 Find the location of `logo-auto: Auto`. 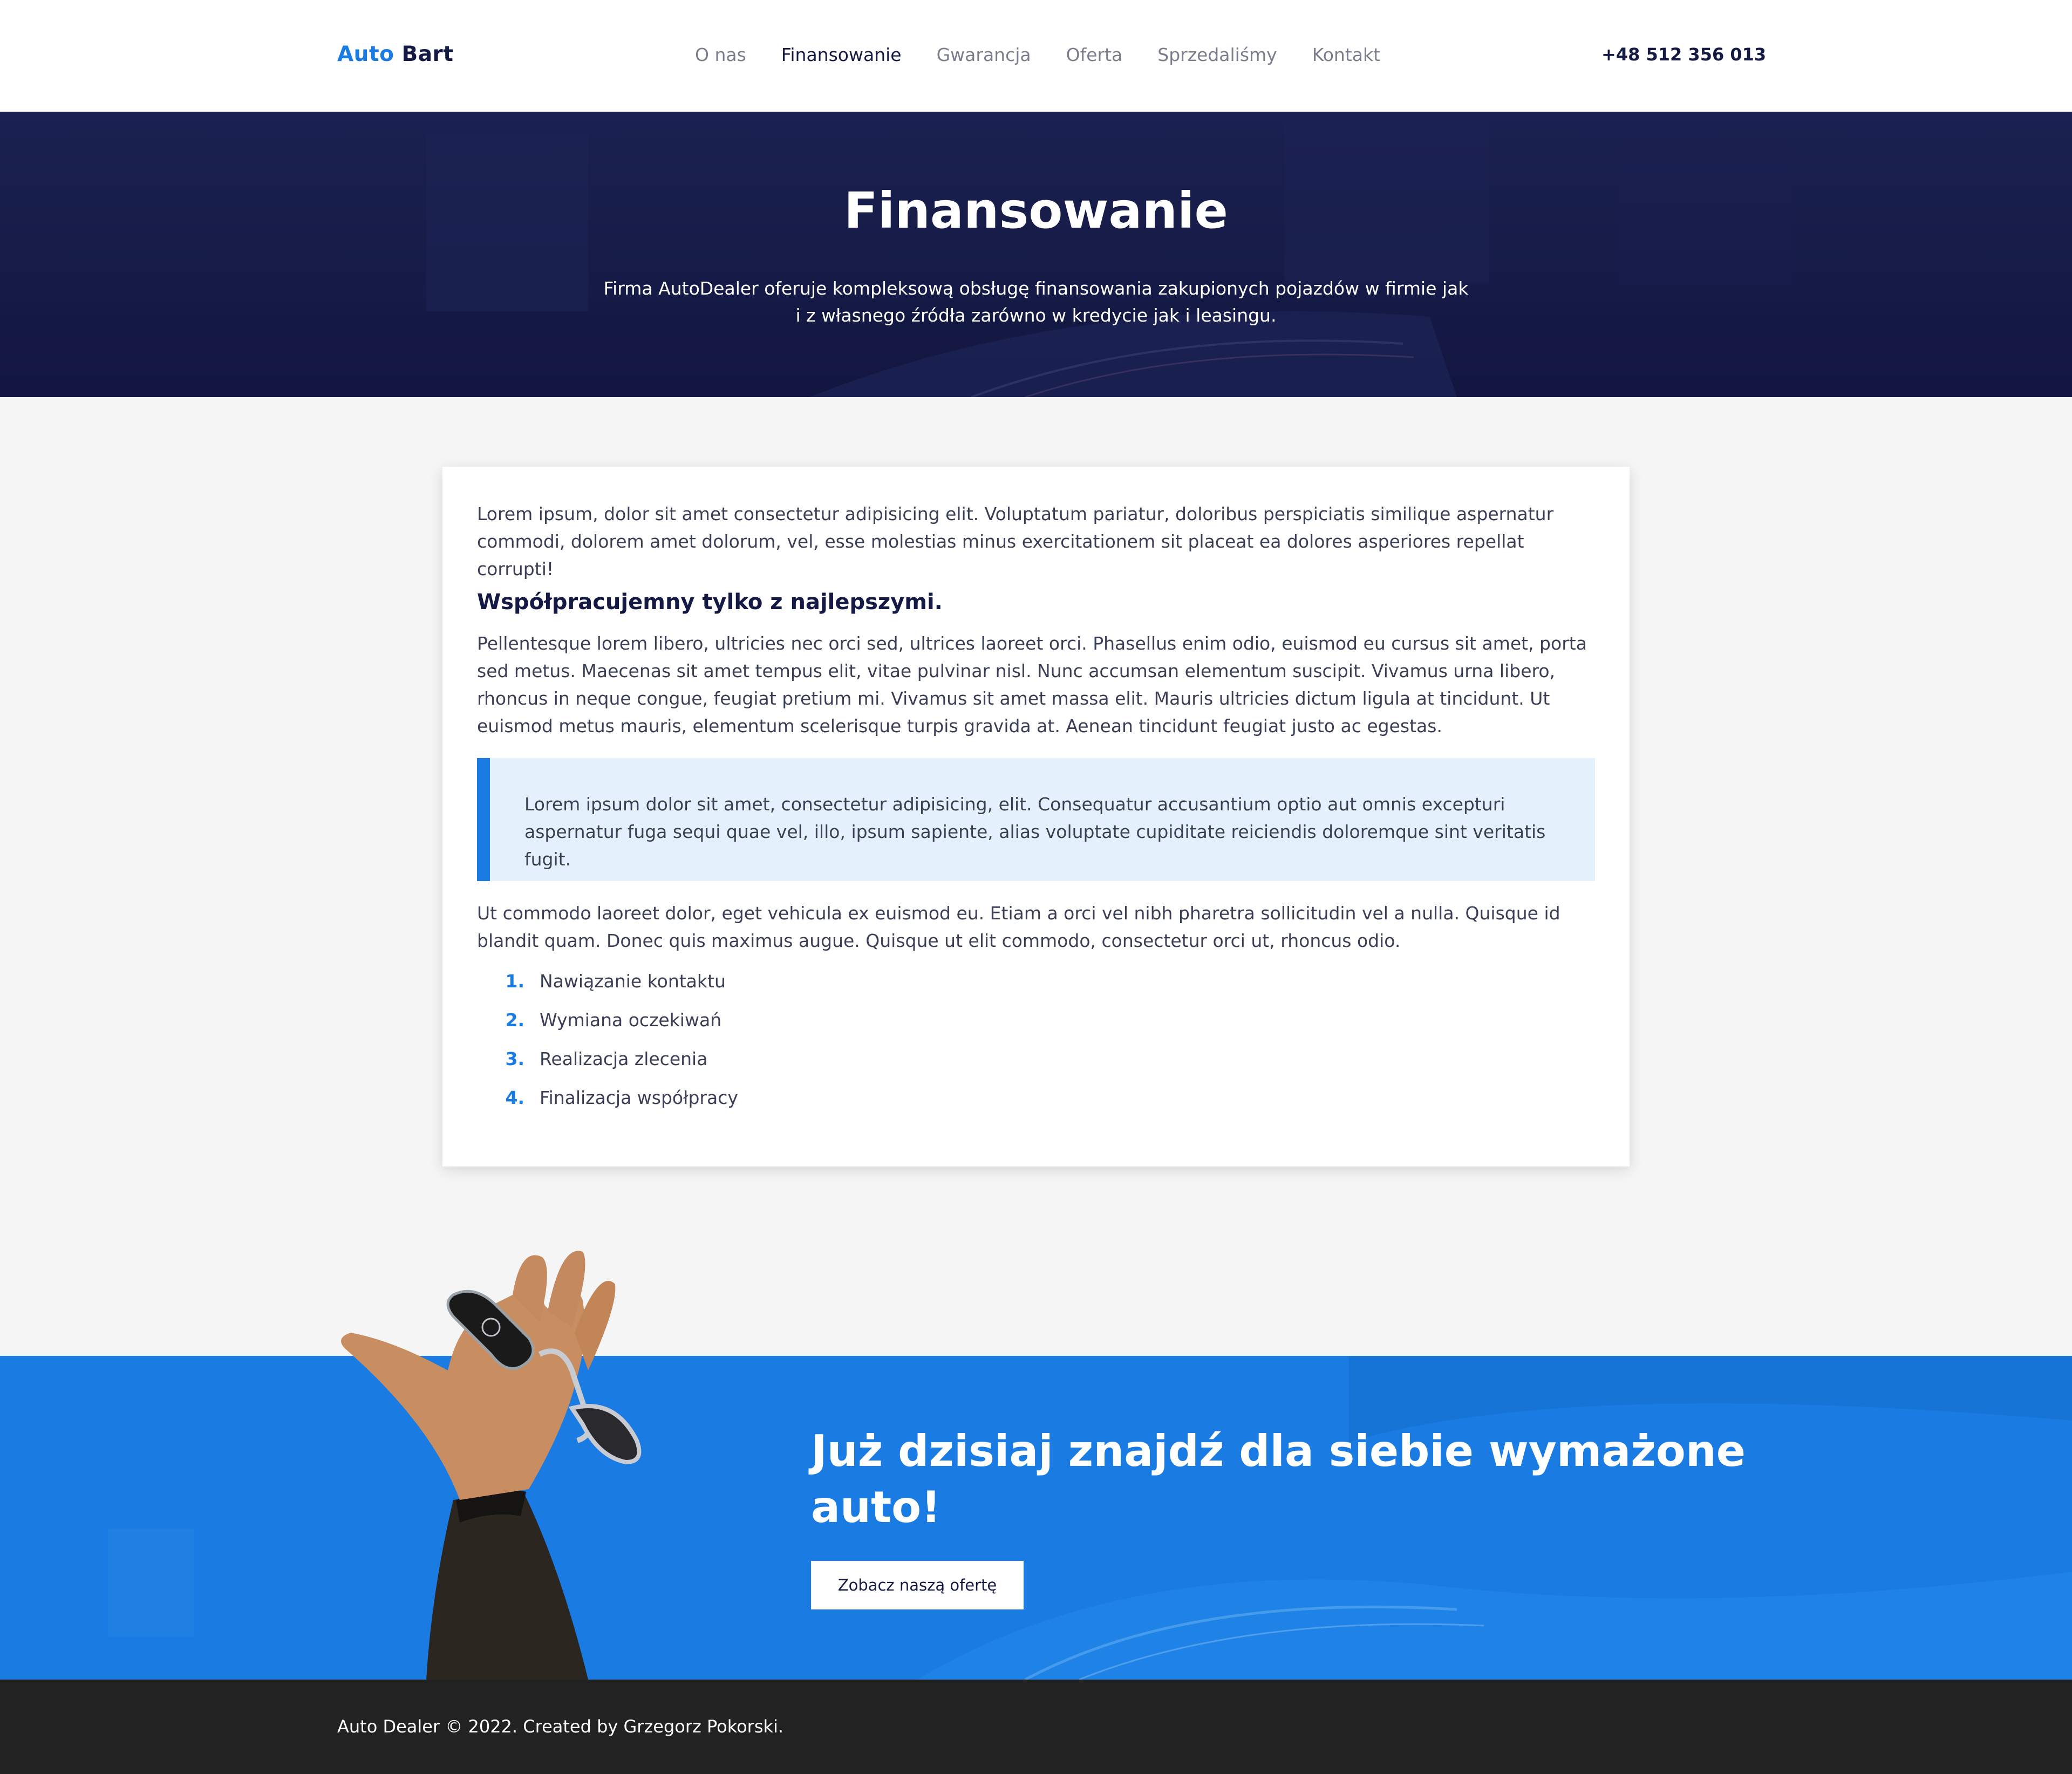

logo-auto: Auto is located at coordinates (365, 54).